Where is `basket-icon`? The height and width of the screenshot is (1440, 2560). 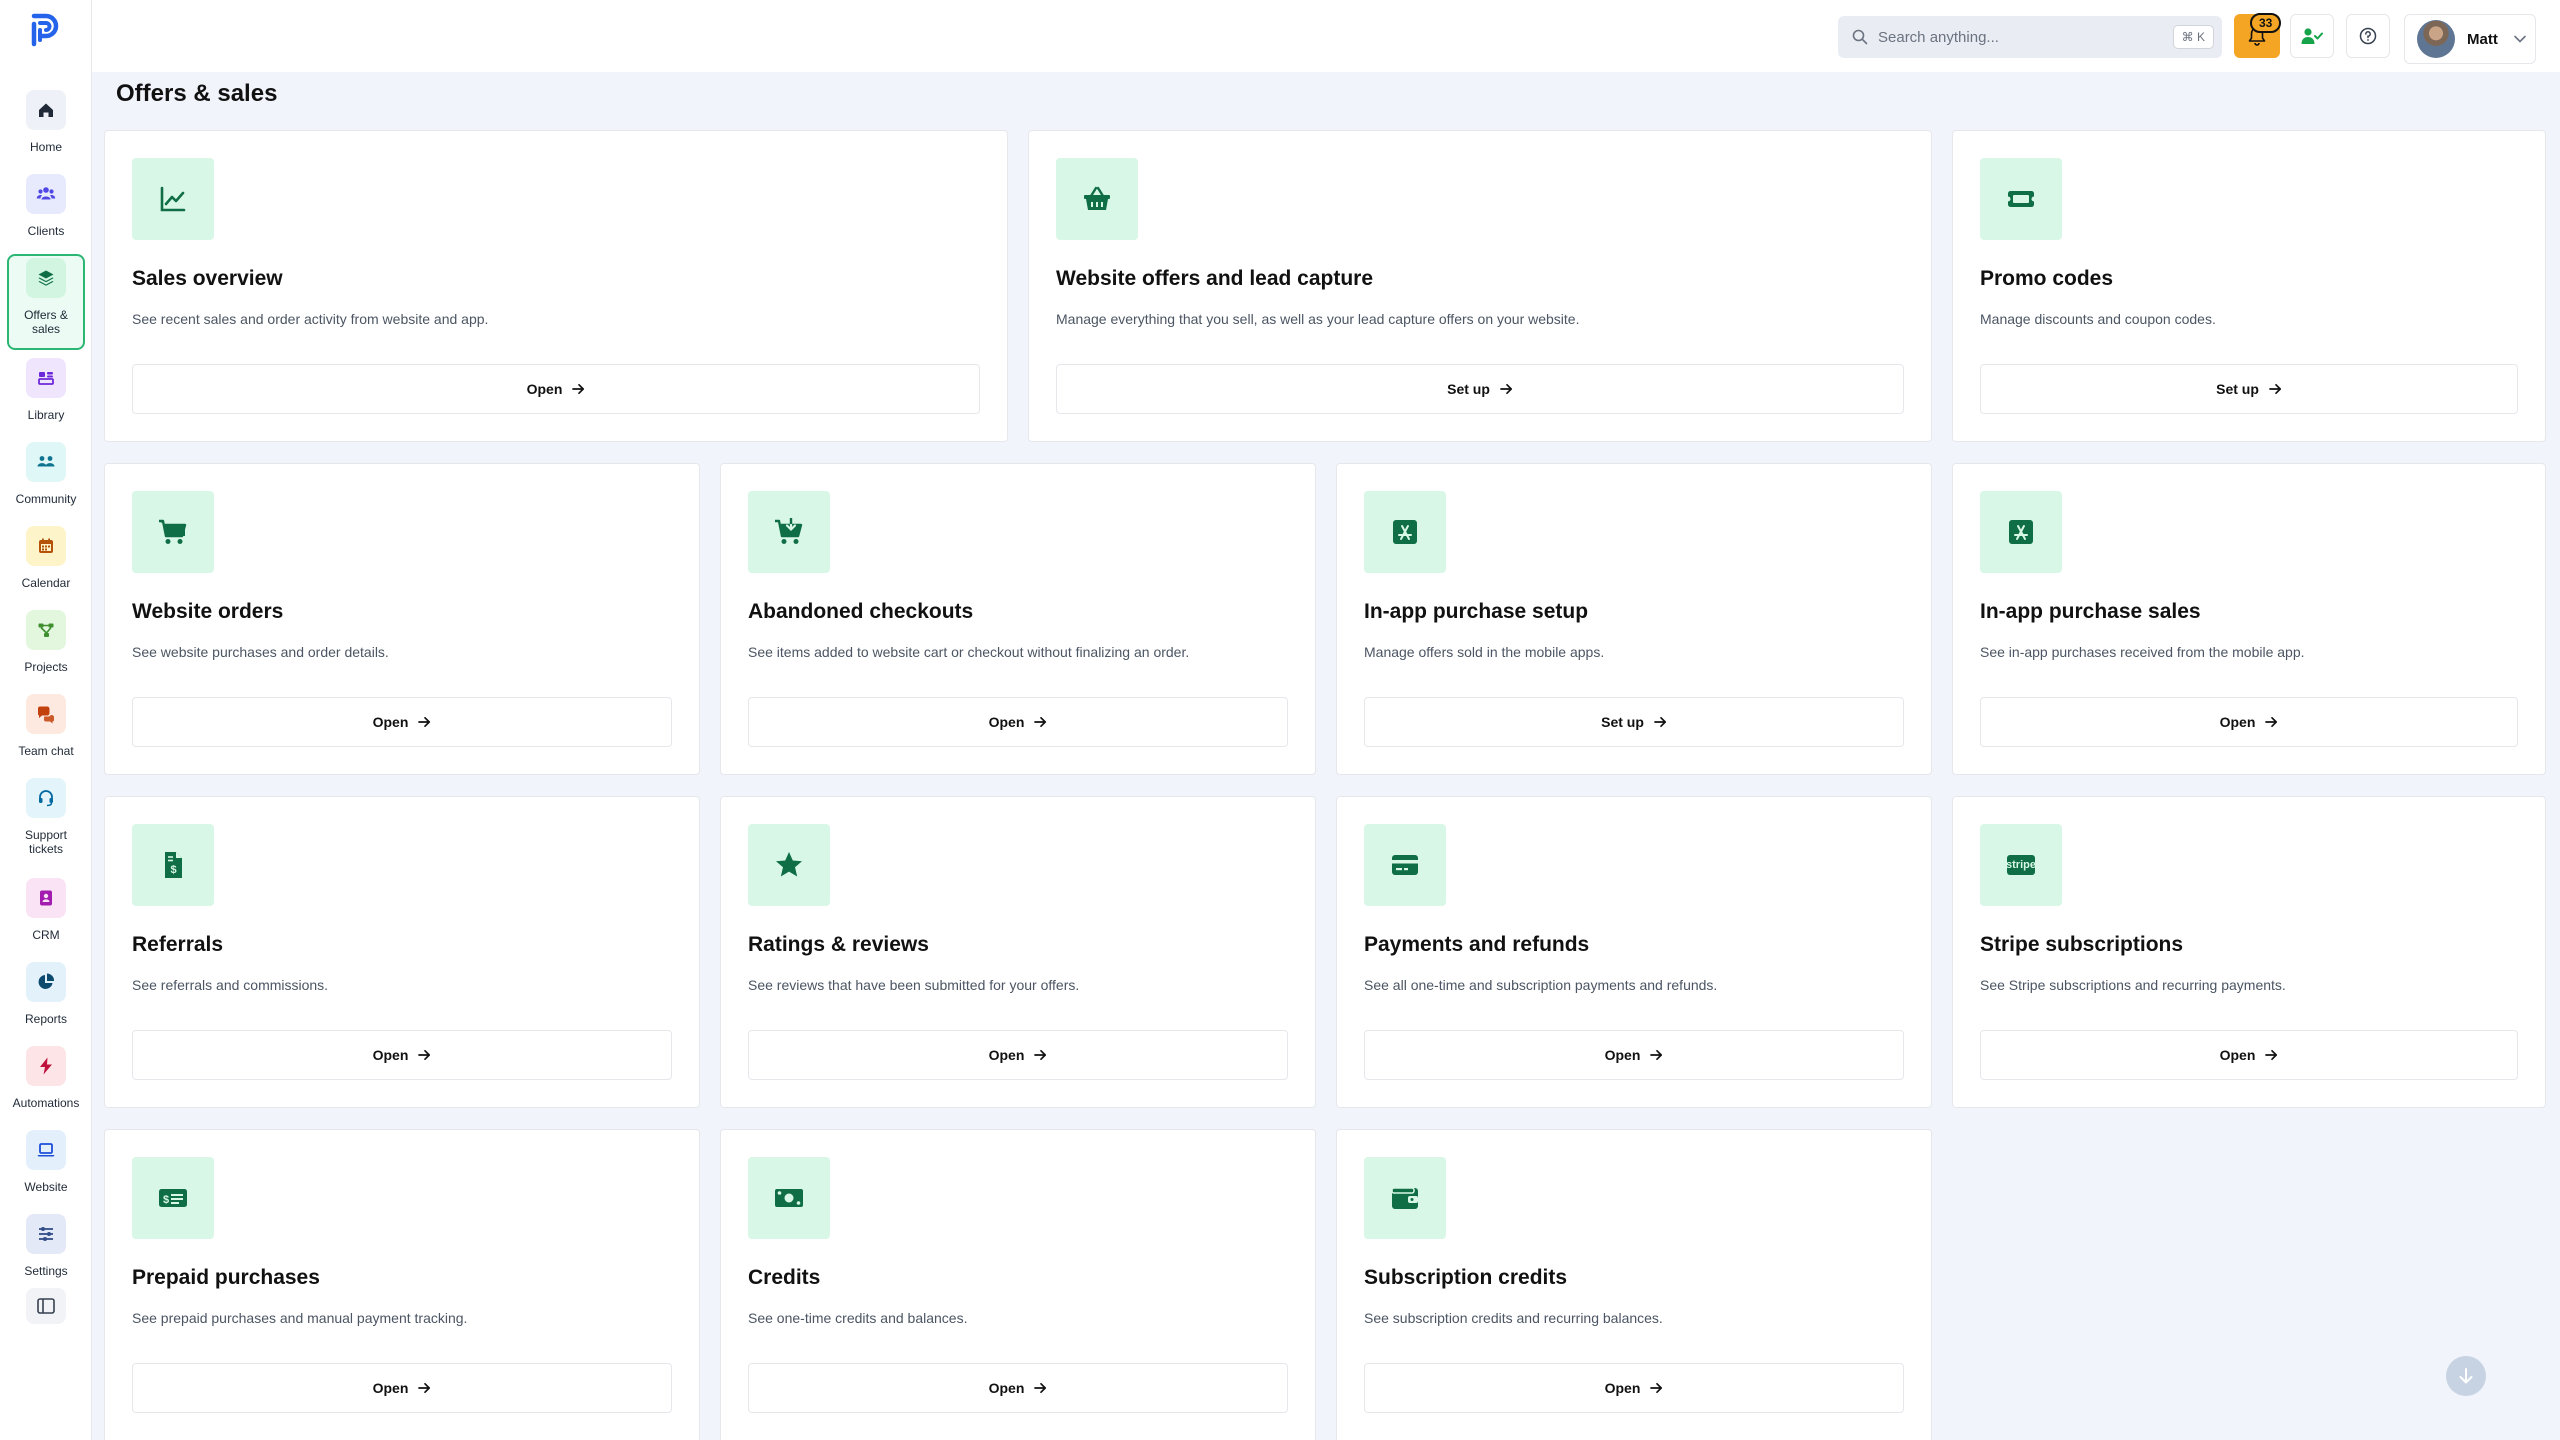 basket-icon is located at coordinates (1097, 199).